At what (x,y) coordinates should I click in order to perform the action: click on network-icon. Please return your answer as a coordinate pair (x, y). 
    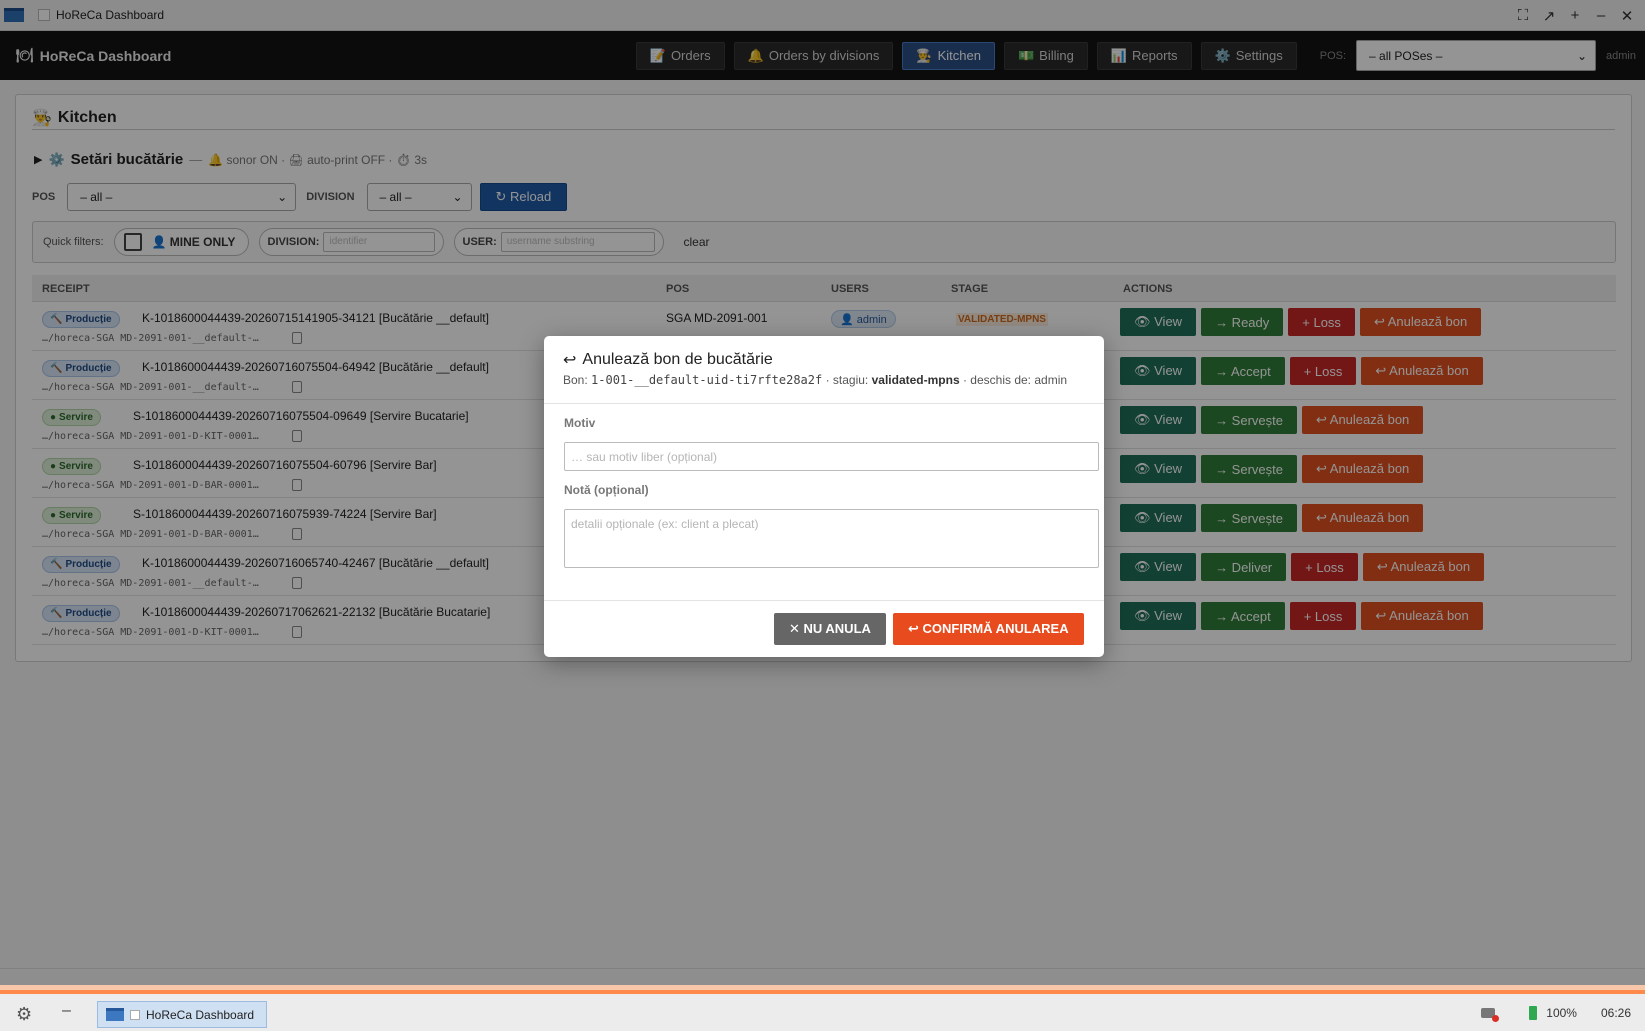
    Looking at the image, I should click on (1490, 1014).